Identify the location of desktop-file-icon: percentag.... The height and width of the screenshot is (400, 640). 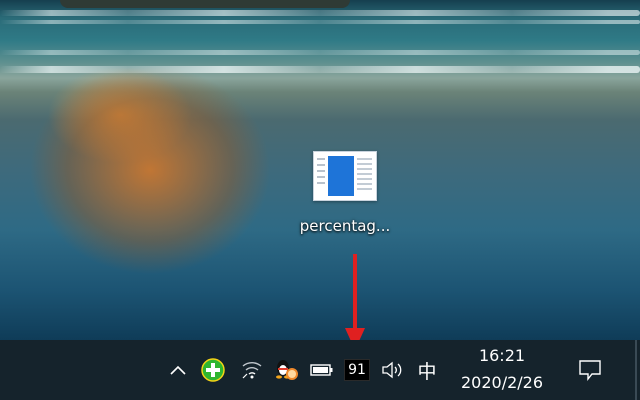
(345, 193).